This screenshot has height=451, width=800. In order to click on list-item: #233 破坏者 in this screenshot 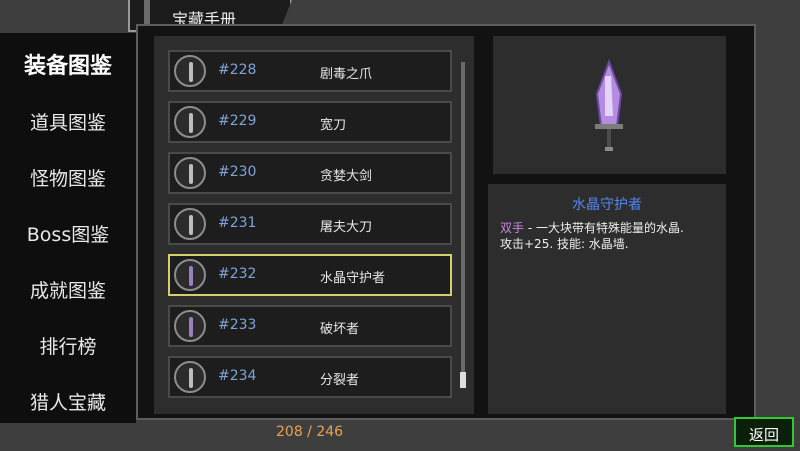, I will do `click(310, 326)`.